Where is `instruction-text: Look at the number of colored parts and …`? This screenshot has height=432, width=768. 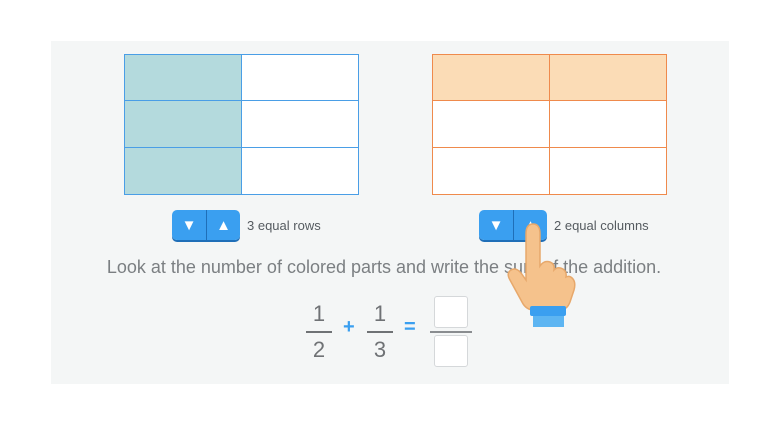
instruction-text: Look at the number of colored parts and … is located at coordinates (384, 267).